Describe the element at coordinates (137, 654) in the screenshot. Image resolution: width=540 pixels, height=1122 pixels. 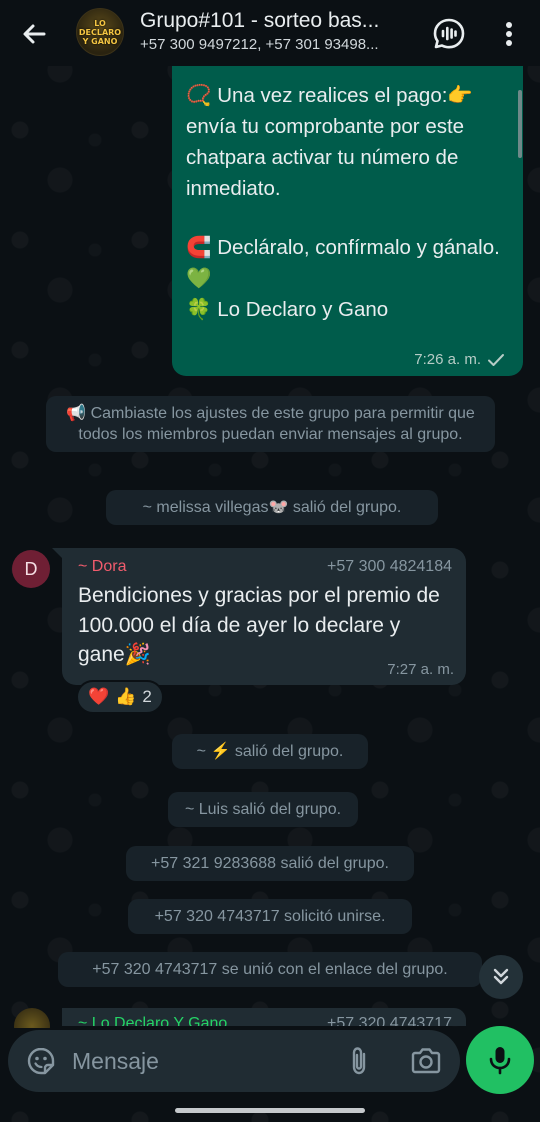
I see `party-popper-emoji: 🎉` at that location.